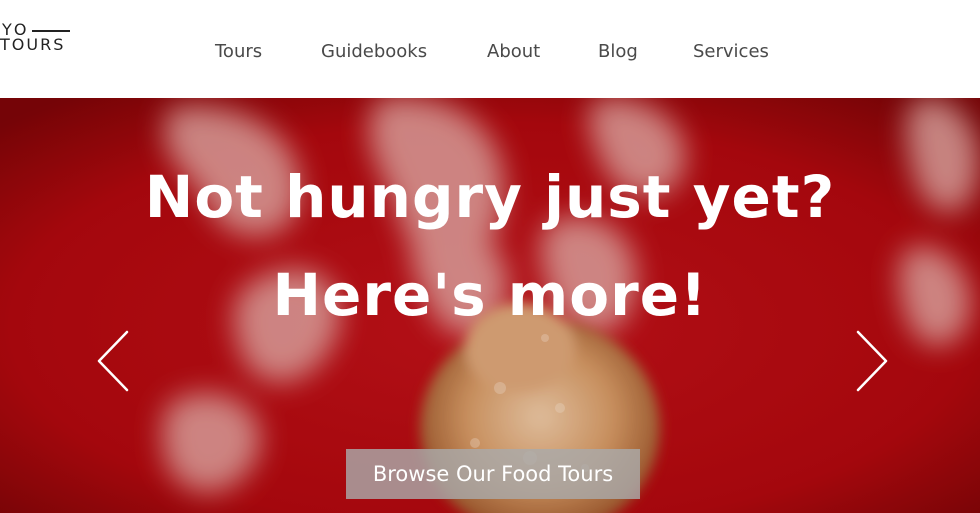  Describe the element at coordinates (731, 51) in the screenshot. I see `nav-item-services: Services` at that location.